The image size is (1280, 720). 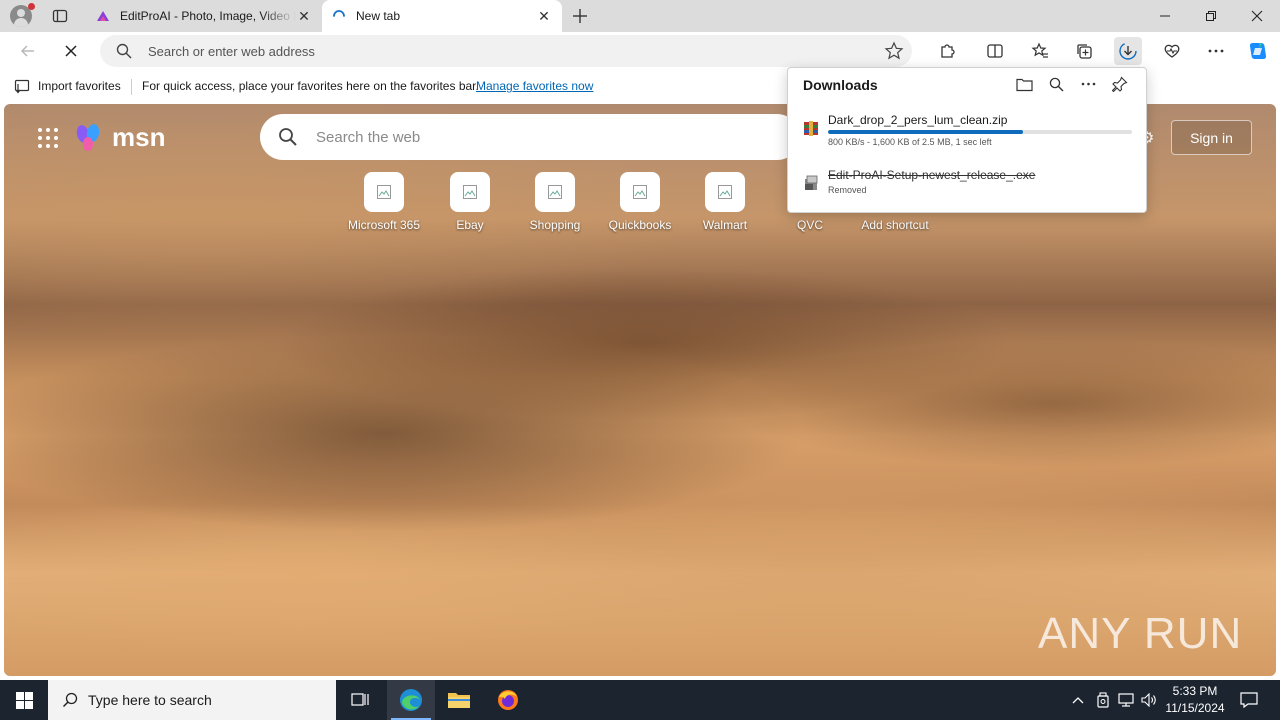 What do you see at coordinates (71, 51) in the screenshot?
I see `stop-loading-button` at bounding box center [71, 51].